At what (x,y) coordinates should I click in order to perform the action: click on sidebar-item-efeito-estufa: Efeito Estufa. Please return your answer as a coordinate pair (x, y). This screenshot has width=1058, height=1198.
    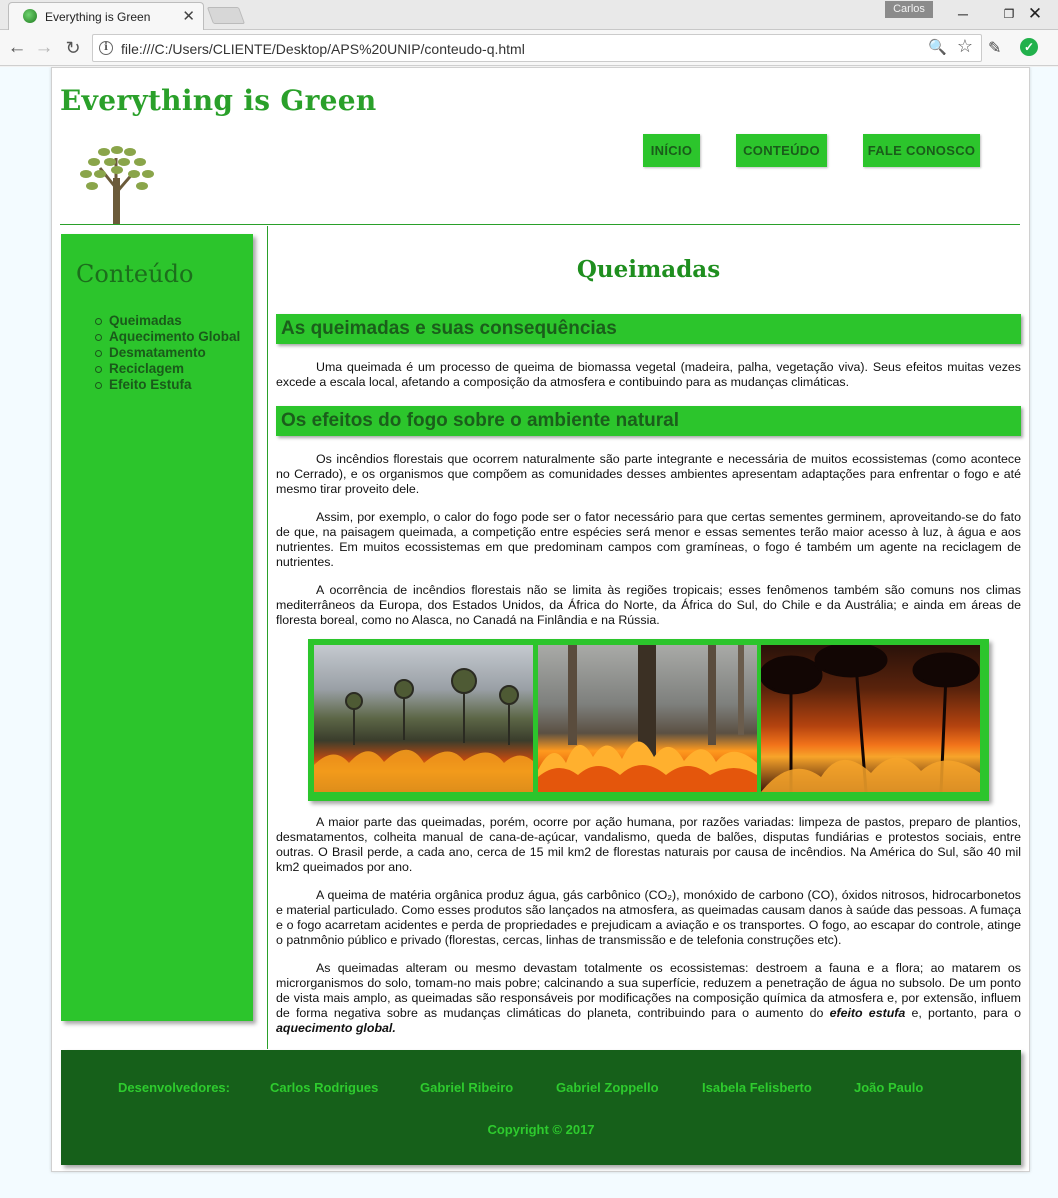
    Looking at the image, I should click on (167, 385).